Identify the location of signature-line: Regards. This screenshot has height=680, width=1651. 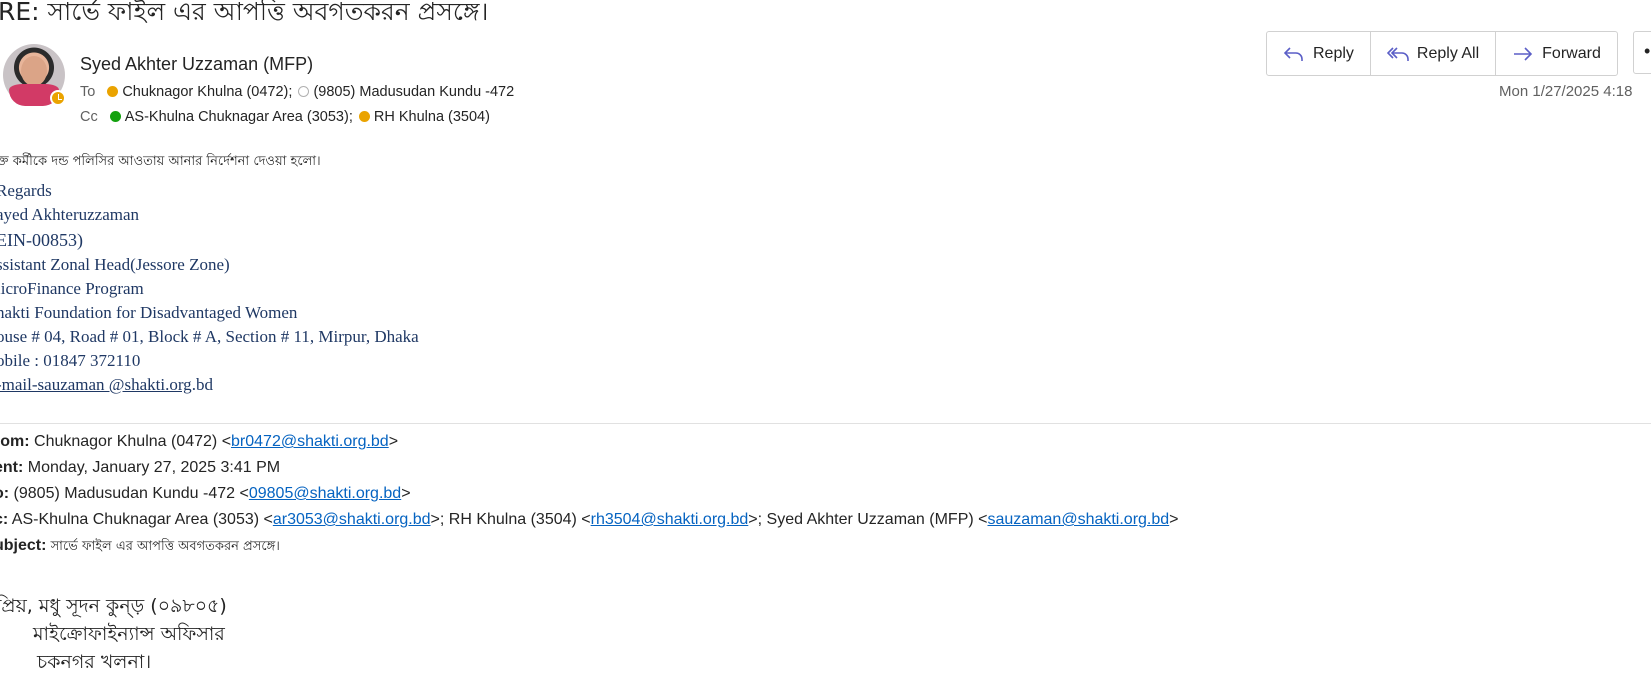
(26, 190).